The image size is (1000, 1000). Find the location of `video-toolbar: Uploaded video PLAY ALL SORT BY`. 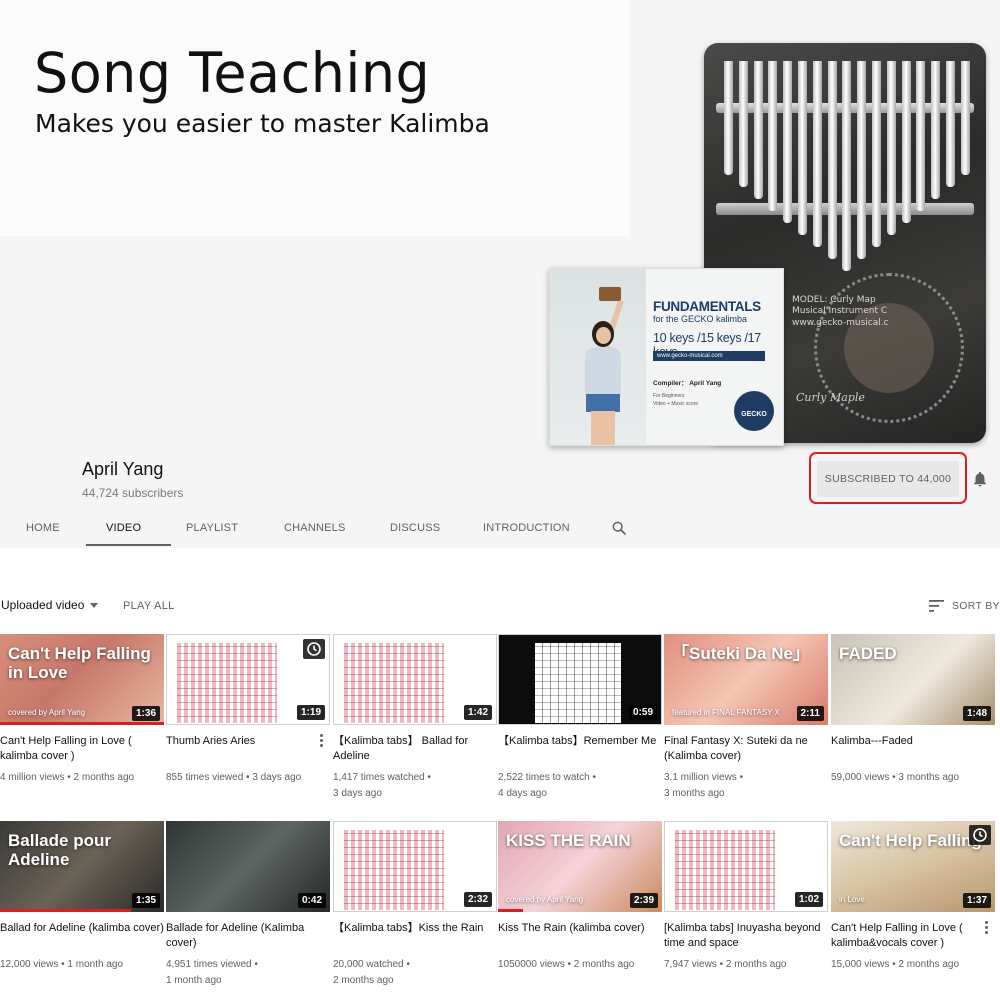

video-toolbar: Uploaded video PLAY ALL SORT BY is located at coordinates (500, 606).